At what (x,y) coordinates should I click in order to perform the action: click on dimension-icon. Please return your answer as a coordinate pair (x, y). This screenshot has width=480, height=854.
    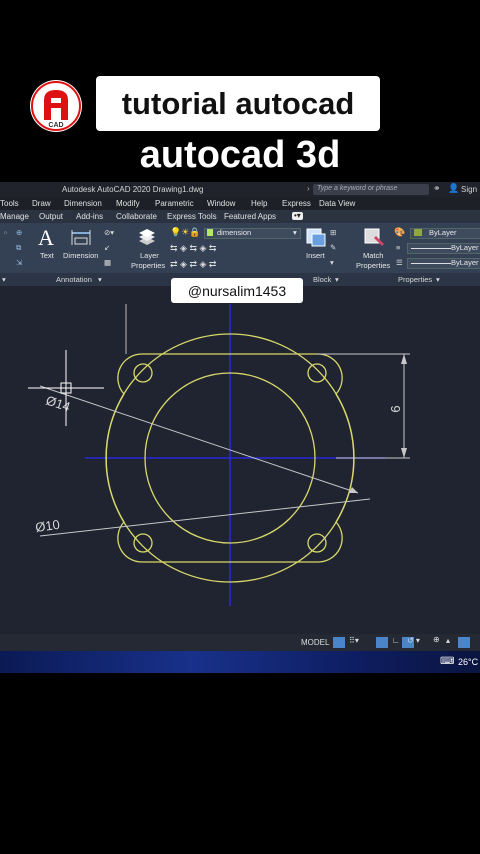
    Looking at the image, I should click on (81, 238).